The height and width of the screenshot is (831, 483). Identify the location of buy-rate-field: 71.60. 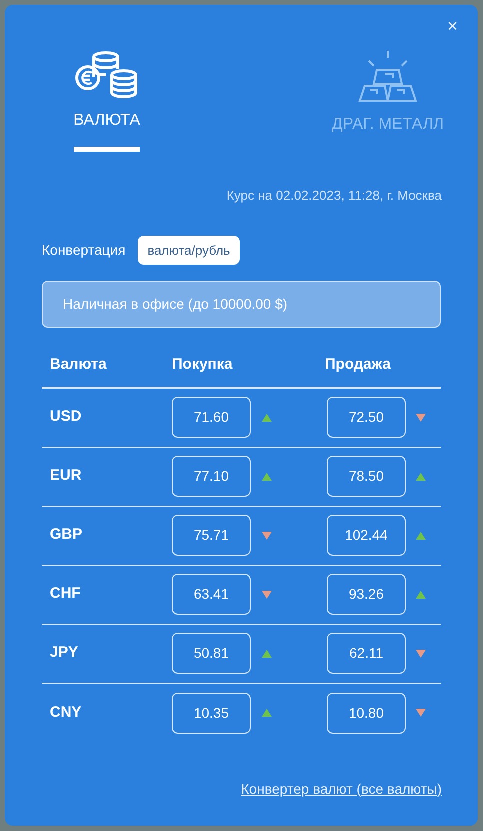
(211, 417).